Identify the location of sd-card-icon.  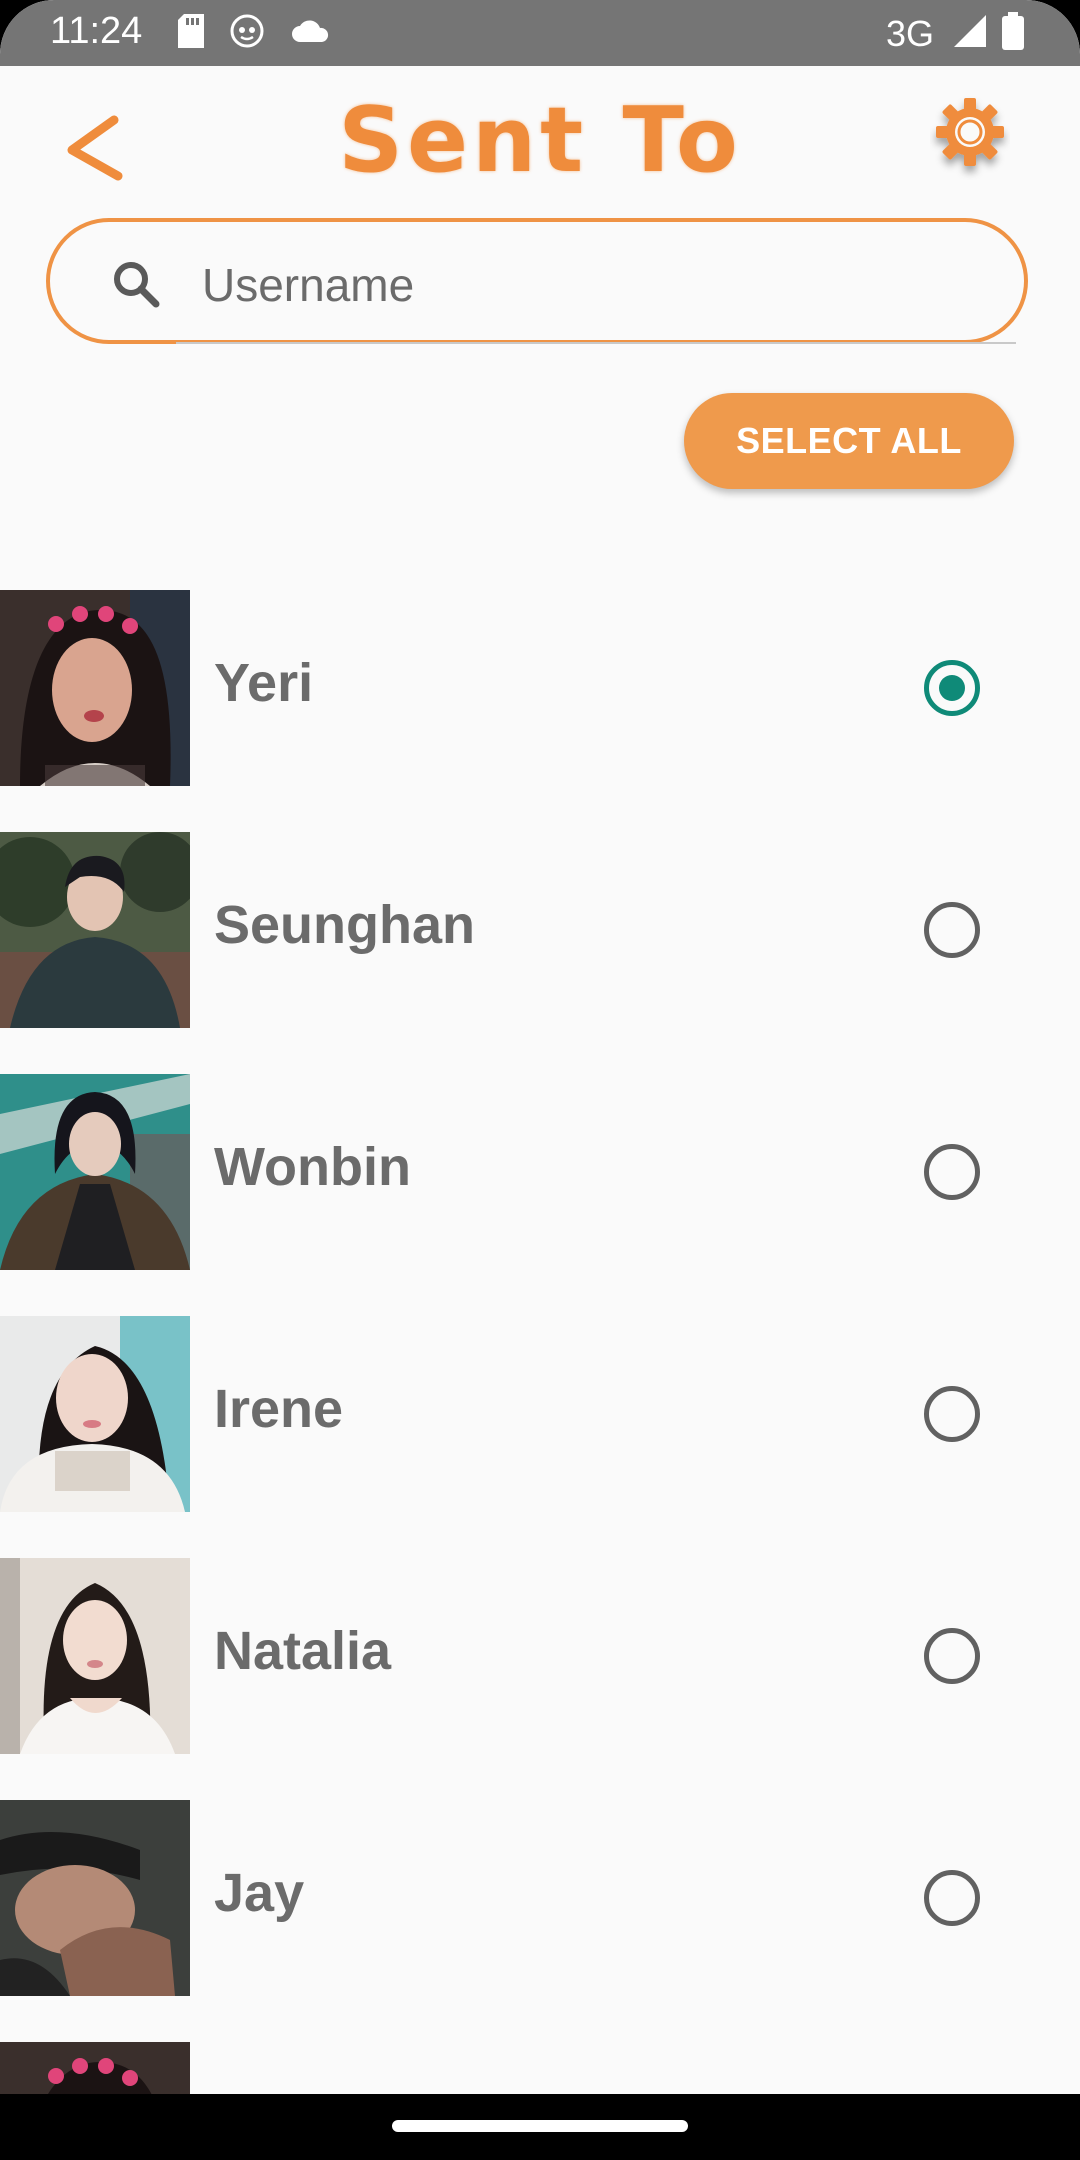
(191, 33).